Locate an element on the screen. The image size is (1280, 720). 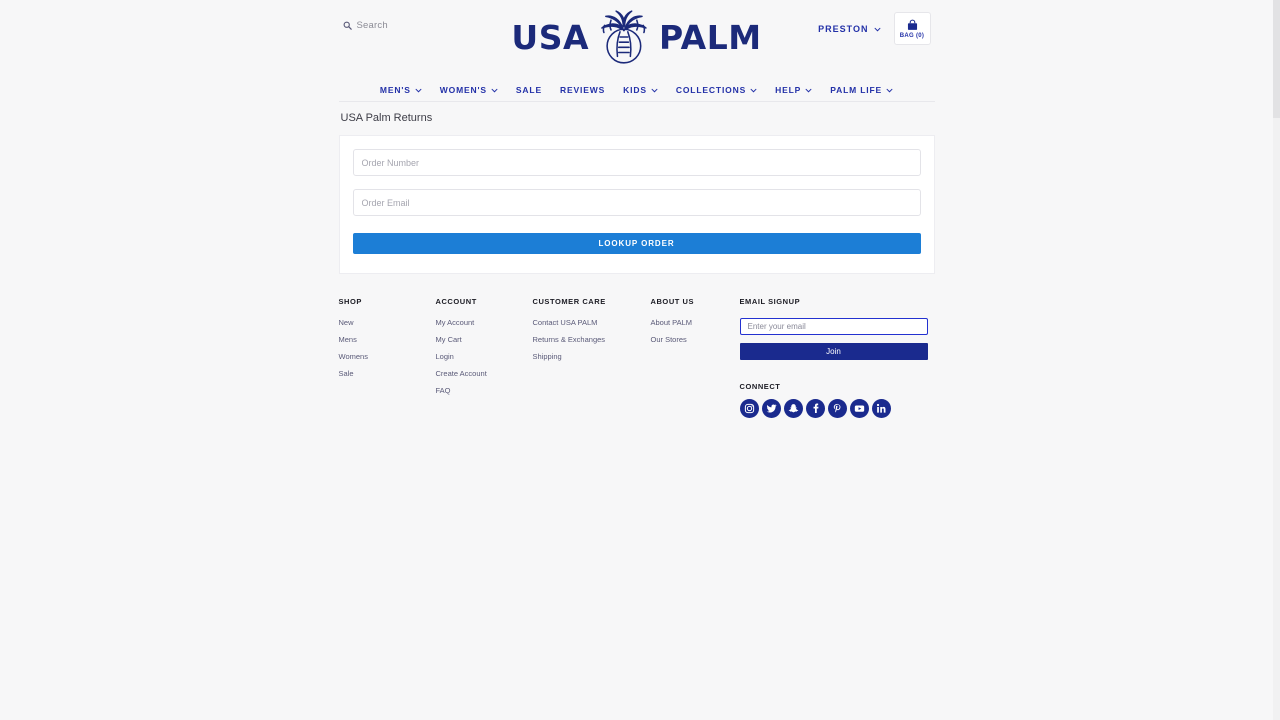
footer-column-email-signup: EMAIL SIGNUP Join CONNECT is located at coordinates (836, 357).